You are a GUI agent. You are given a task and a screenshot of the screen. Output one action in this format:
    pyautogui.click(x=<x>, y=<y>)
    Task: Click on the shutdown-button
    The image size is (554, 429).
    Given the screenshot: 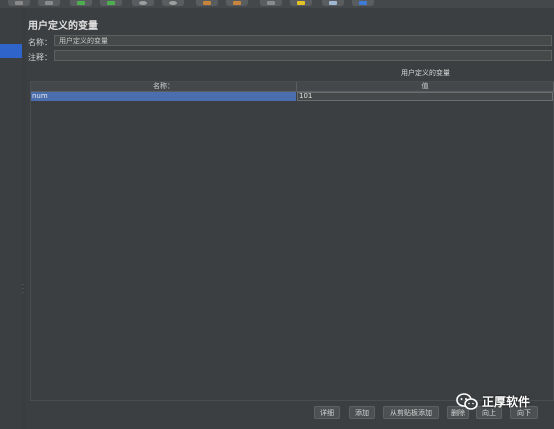 What is the action you would take?
    pyautogui.click(x=173, y=3)
    